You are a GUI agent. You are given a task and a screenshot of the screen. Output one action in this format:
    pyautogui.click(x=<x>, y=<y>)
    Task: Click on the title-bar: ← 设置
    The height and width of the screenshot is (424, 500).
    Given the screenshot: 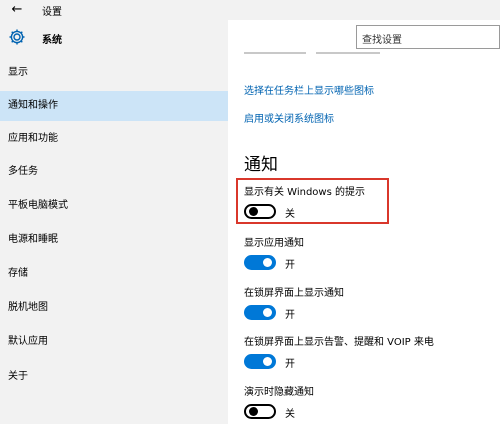 What is the action you would take?
    pyautogui.click(x=250, y=10)
    